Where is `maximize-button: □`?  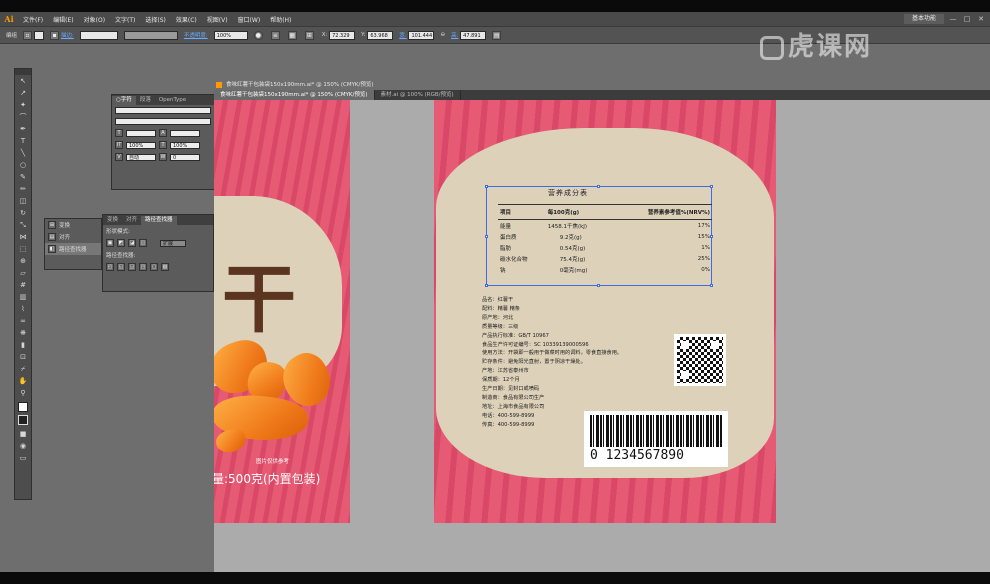
maximize-button: □ is located at coordinates (967, 19).